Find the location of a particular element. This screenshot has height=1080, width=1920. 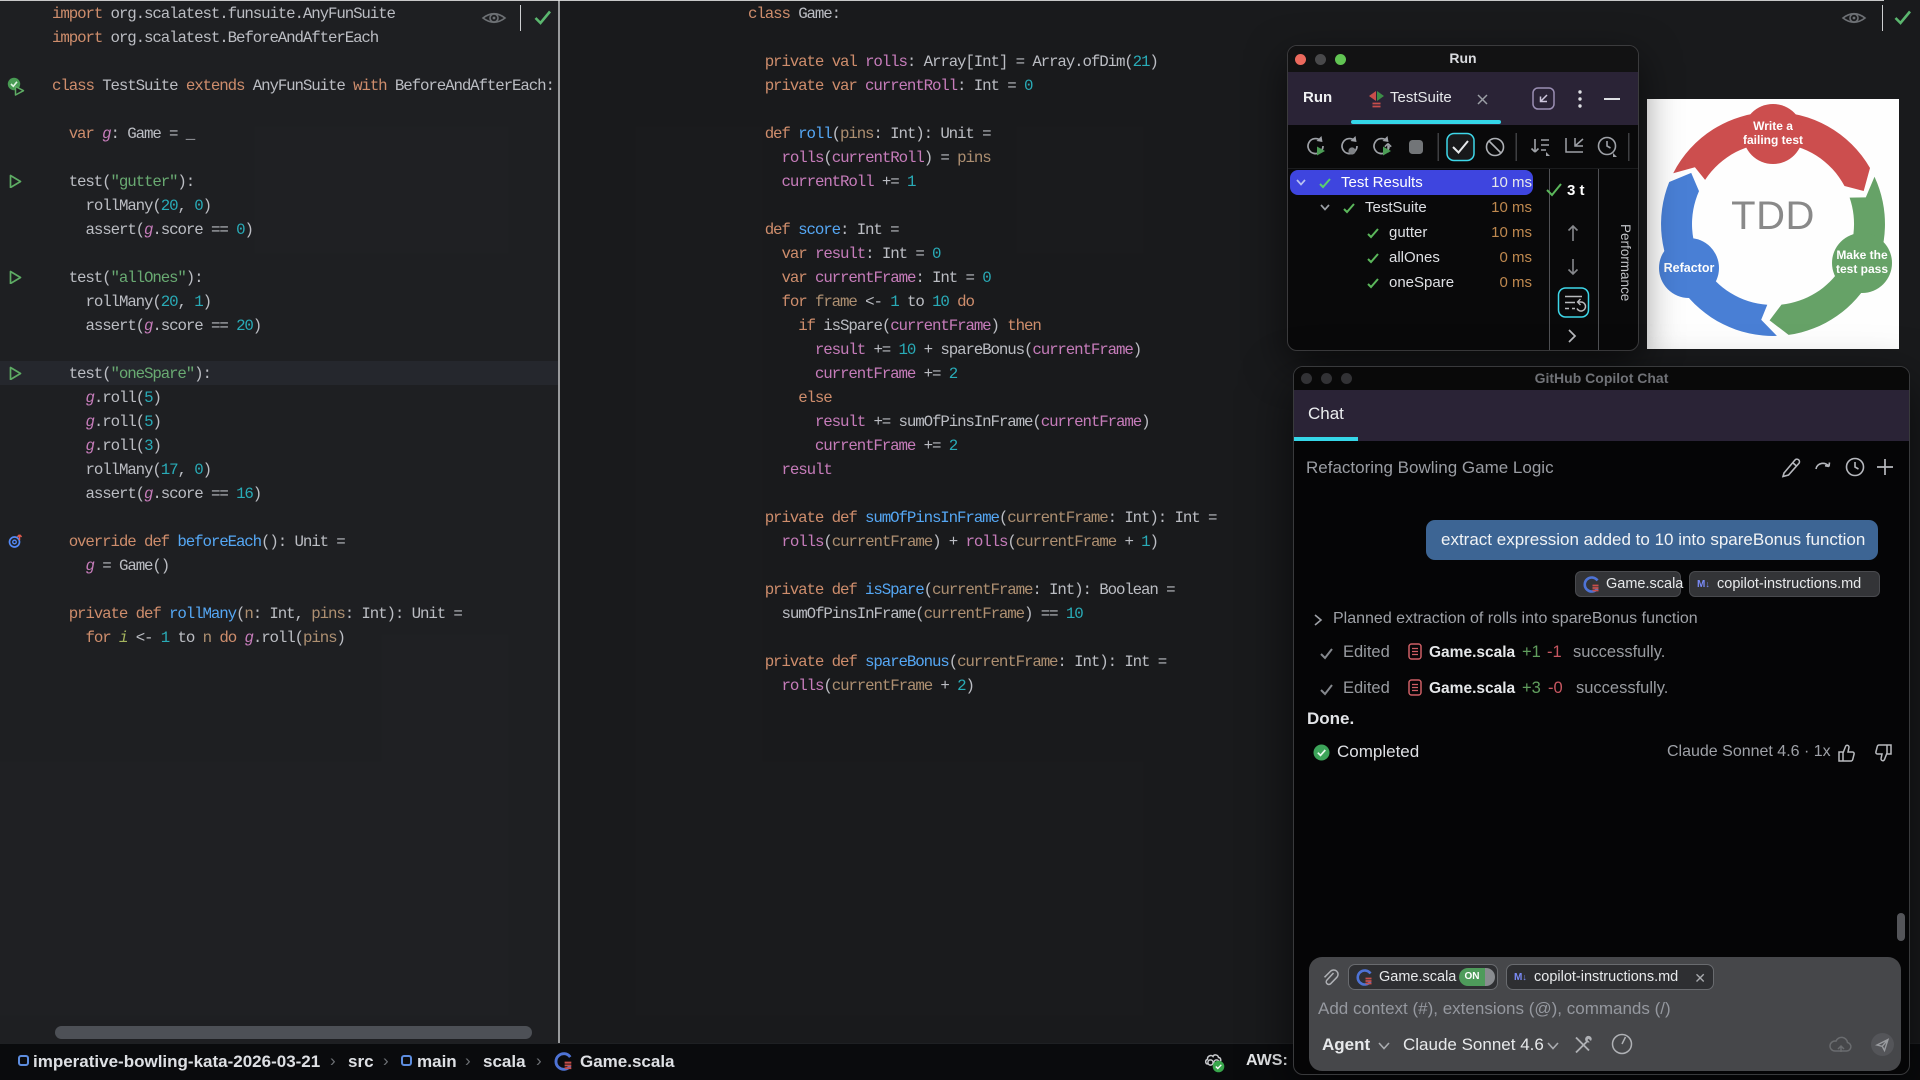

svg-text: TDD is located at coordinates (1773, 216).